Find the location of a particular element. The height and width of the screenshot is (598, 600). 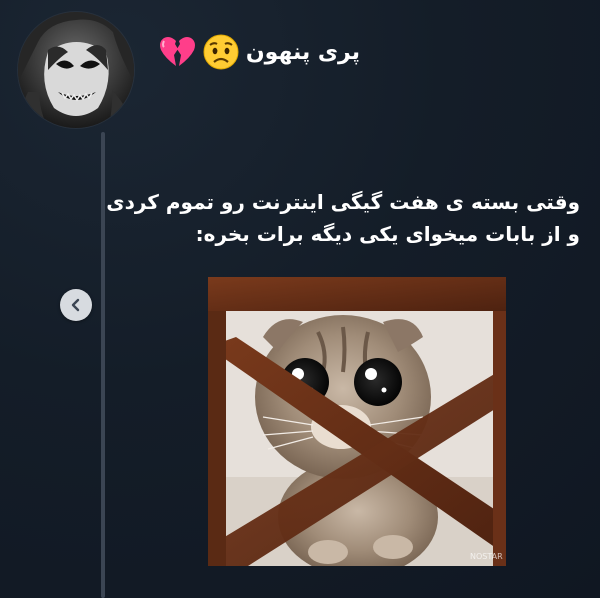

avatar is located at coordinates (76, 70).